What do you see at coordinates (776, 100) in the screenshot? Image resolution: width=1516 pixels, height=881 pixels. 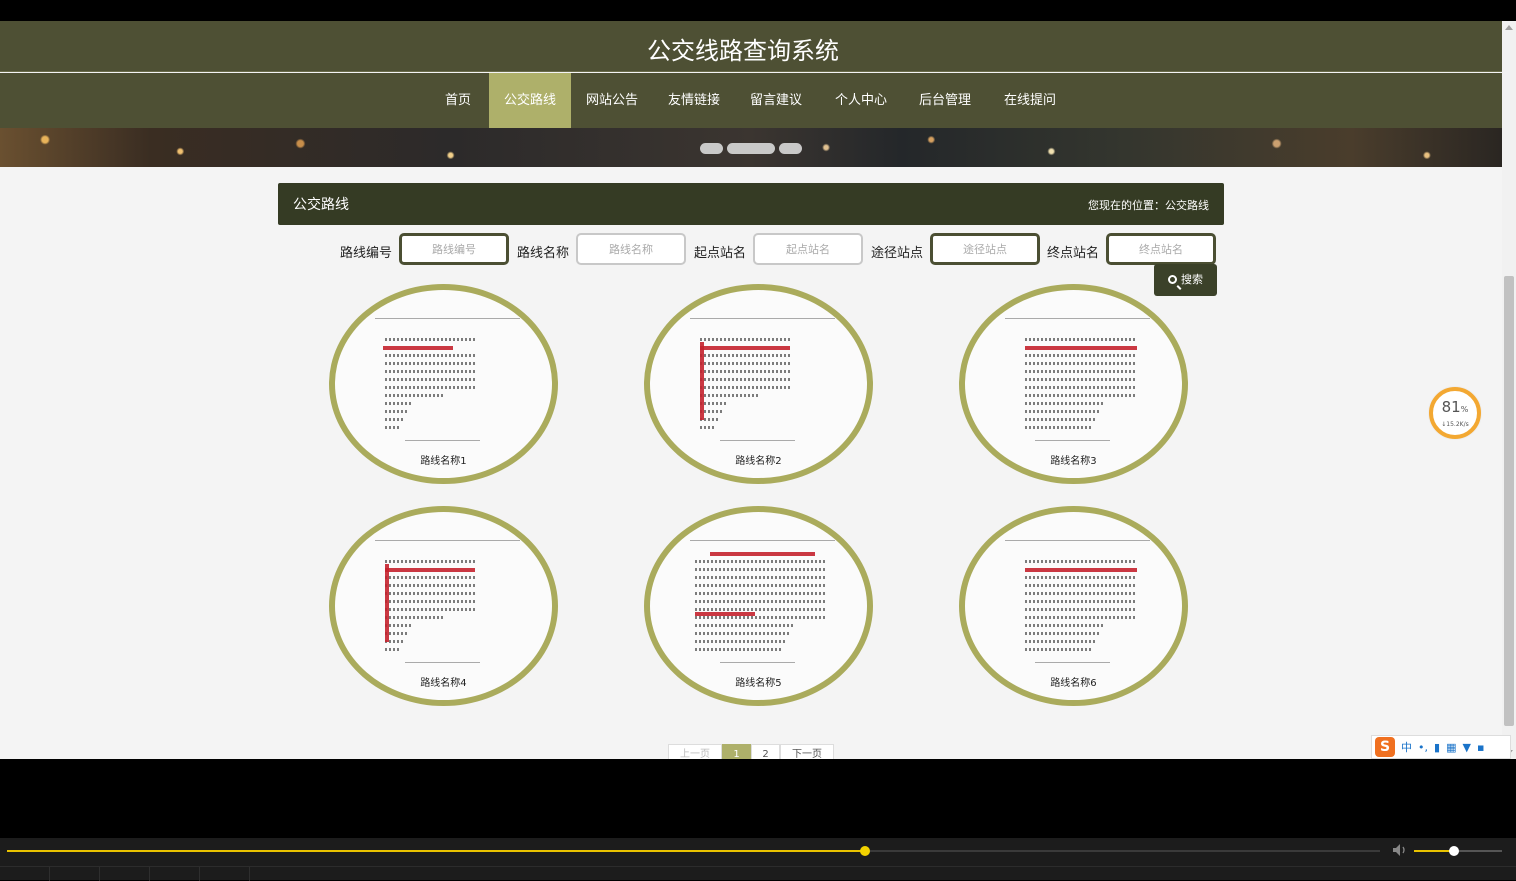 I see `nav-item-feedback: 留言建议` at bounding box center [776, 100].